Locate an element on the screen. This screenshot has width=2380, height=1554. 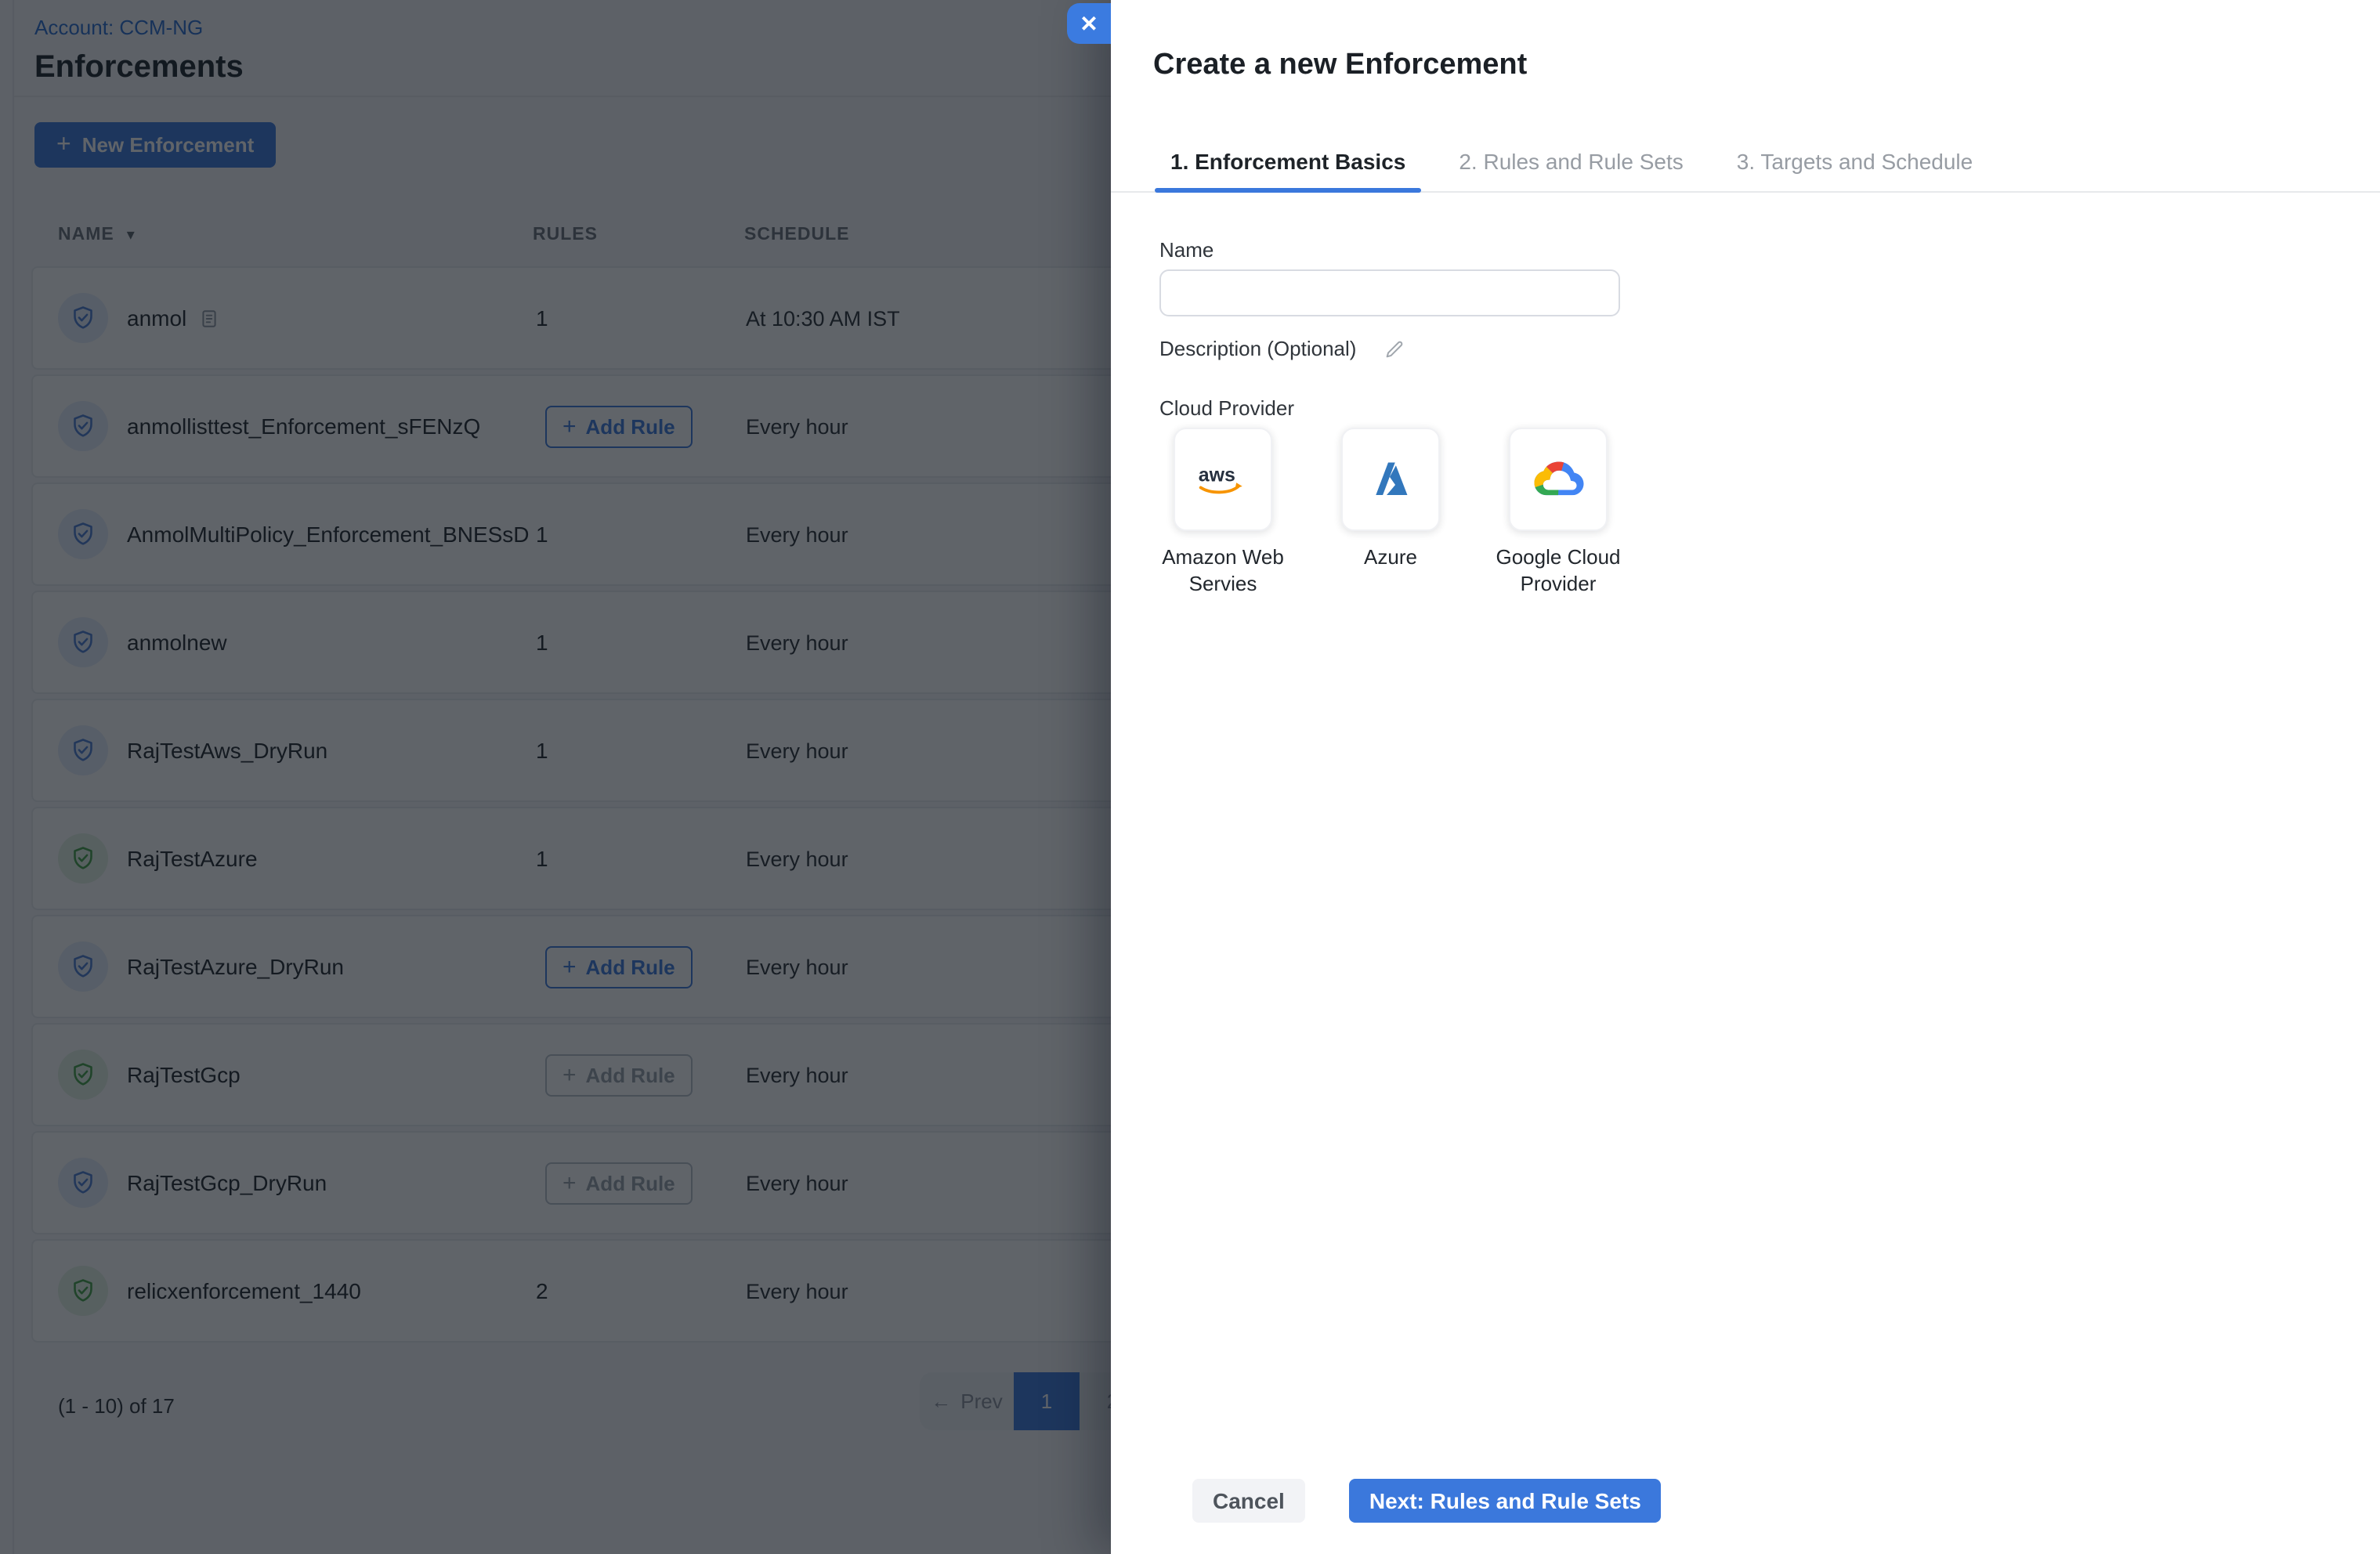
provider-option-aws: aws Amazon Web Servies is located at coordinates (1223, 511).